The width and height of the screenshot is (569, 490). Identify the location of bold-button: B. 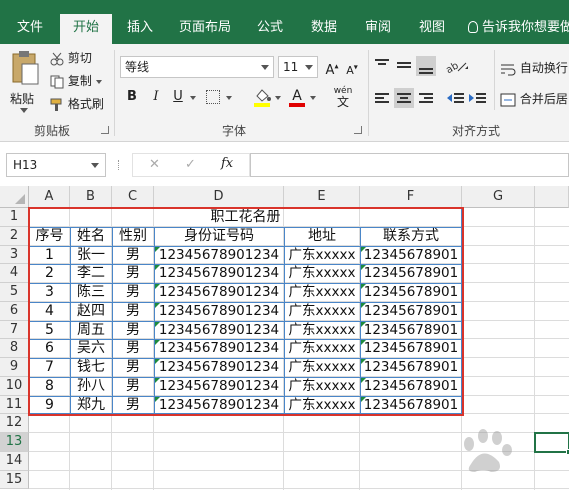
(132, 97).